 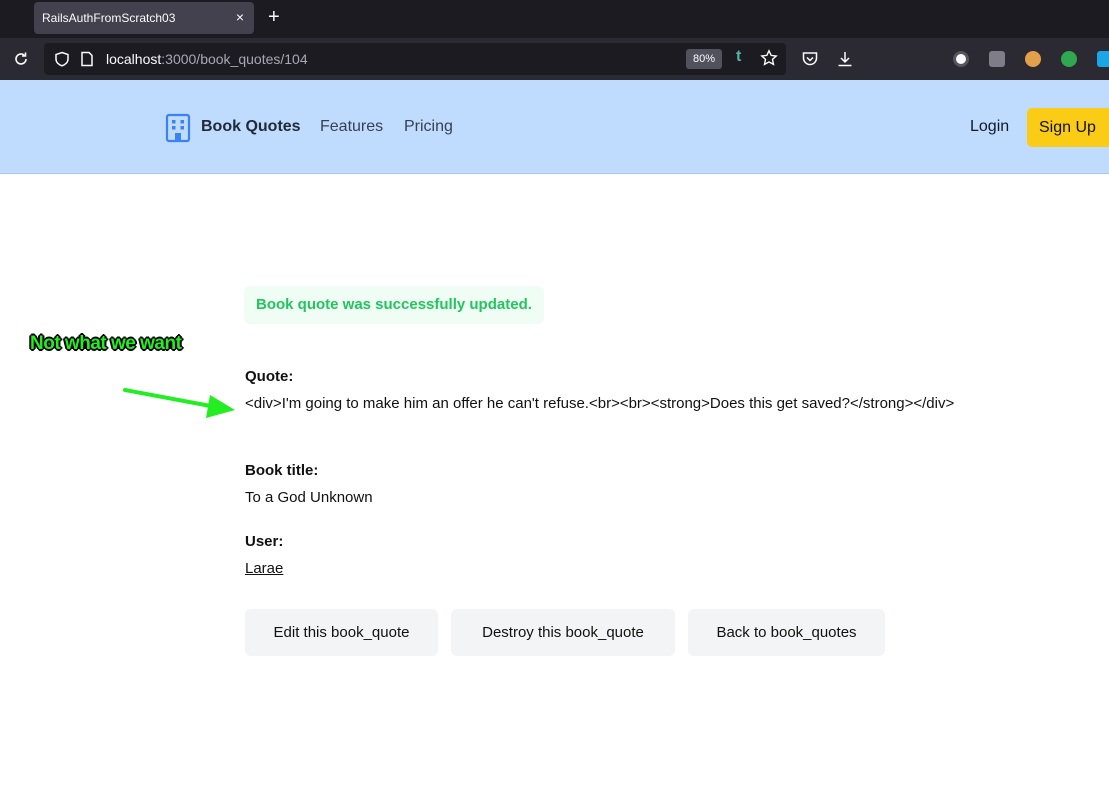 I want to click on edit-book-quote-button: Edit this book_quote, so click(x=341, y=632).